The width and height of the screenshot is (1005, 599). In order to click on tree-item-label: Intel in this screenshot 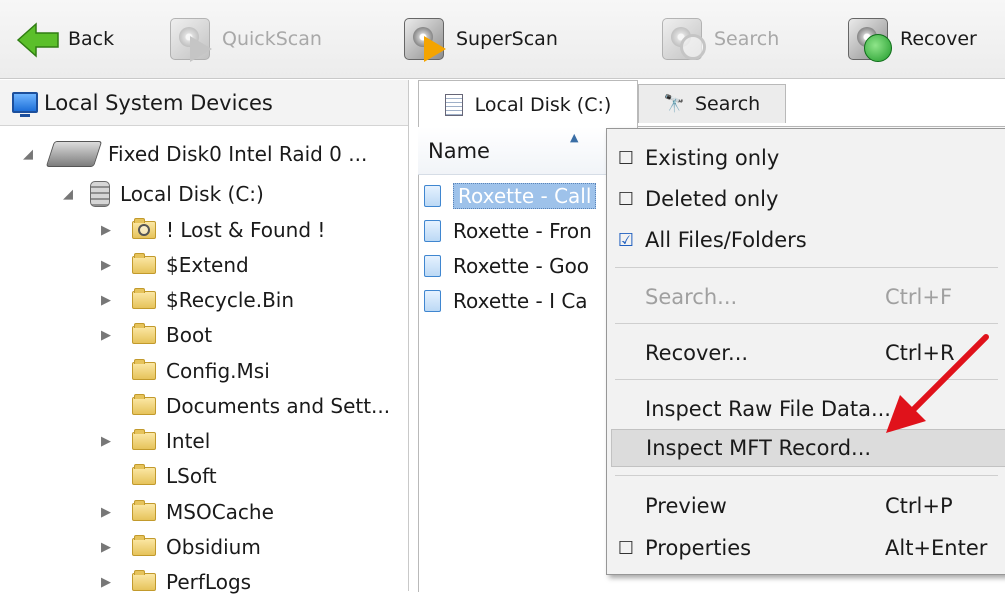, I will do `click(188, 441)`.